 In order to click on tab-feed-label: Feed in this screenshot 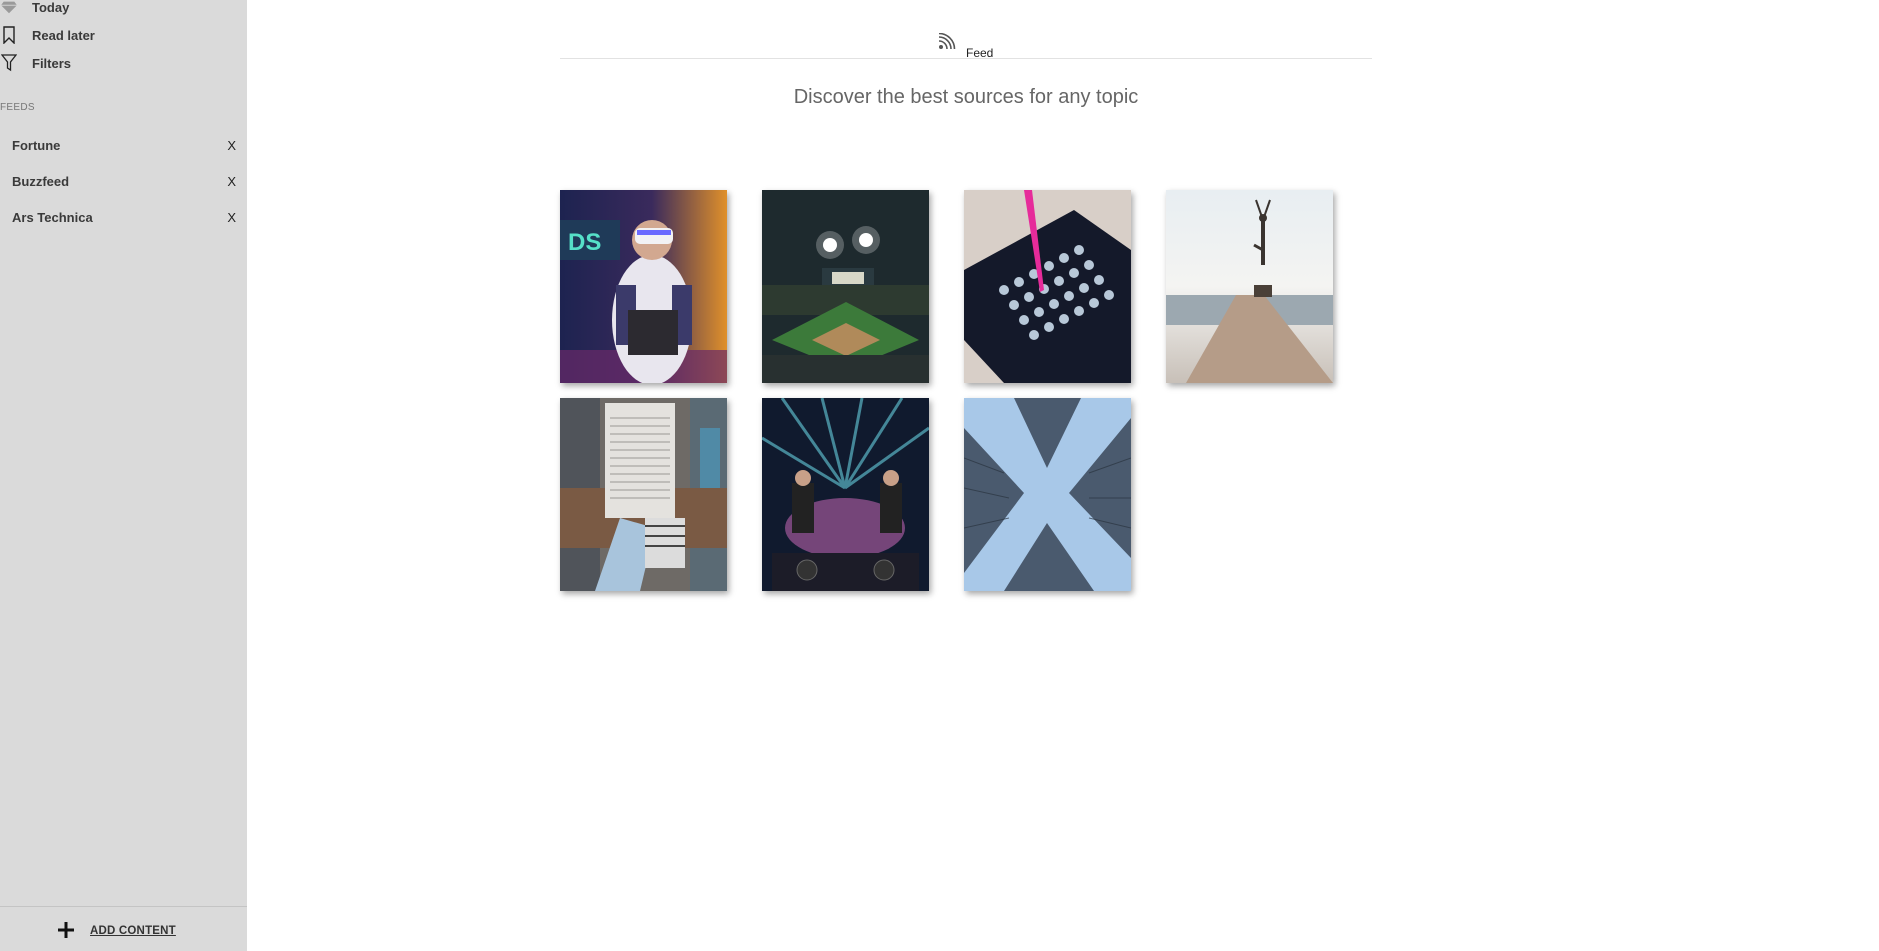, I will do `click(980, 53)`.